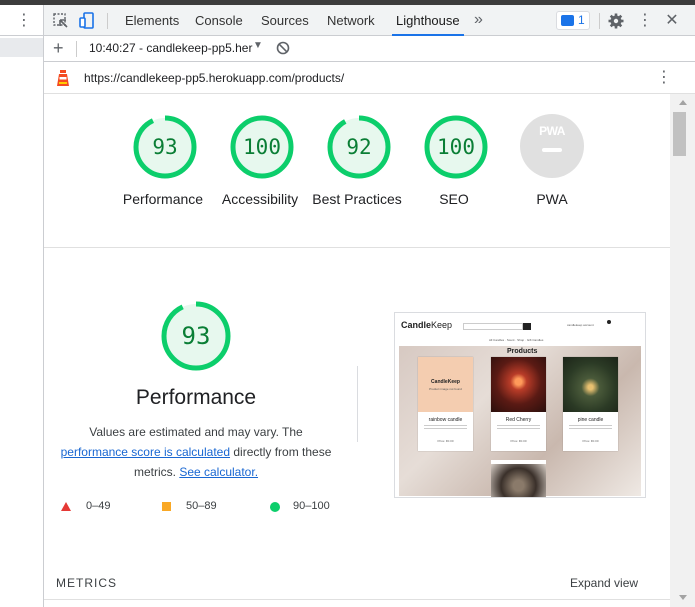  Describe the element at coordinates (283, 48) in the screenshot. I see `clear-reports-icon` at that location.